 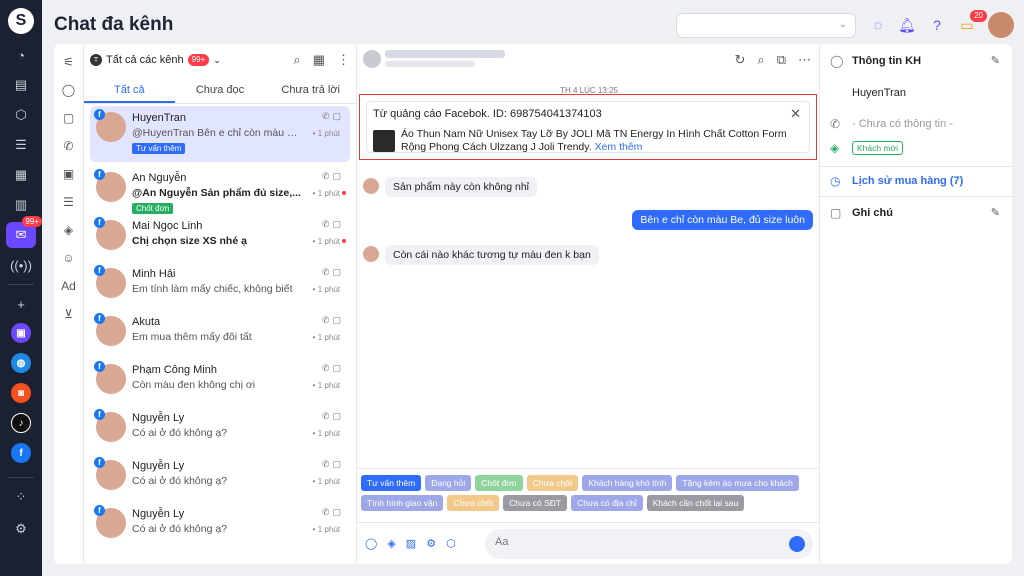 I want to click on ad-filter-icon: Ad, so click(x=69, y=286).